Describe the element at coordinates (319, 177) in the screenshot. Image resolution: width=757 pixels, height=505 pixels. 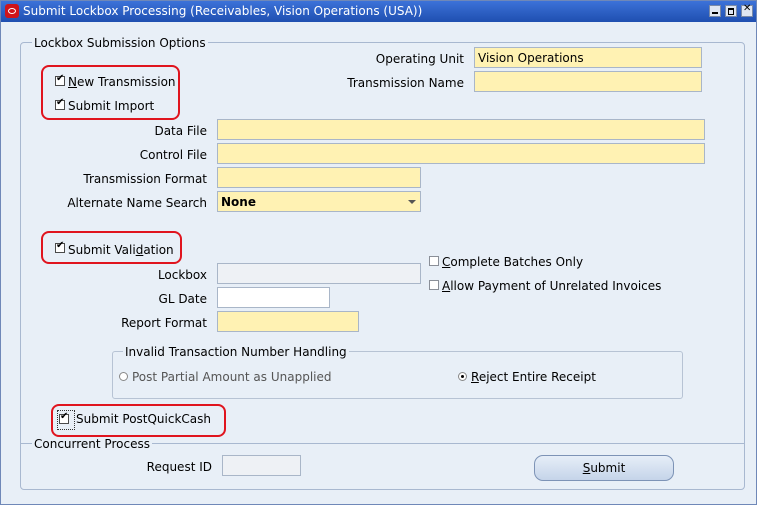
I see `transmission-format-field` at that location.